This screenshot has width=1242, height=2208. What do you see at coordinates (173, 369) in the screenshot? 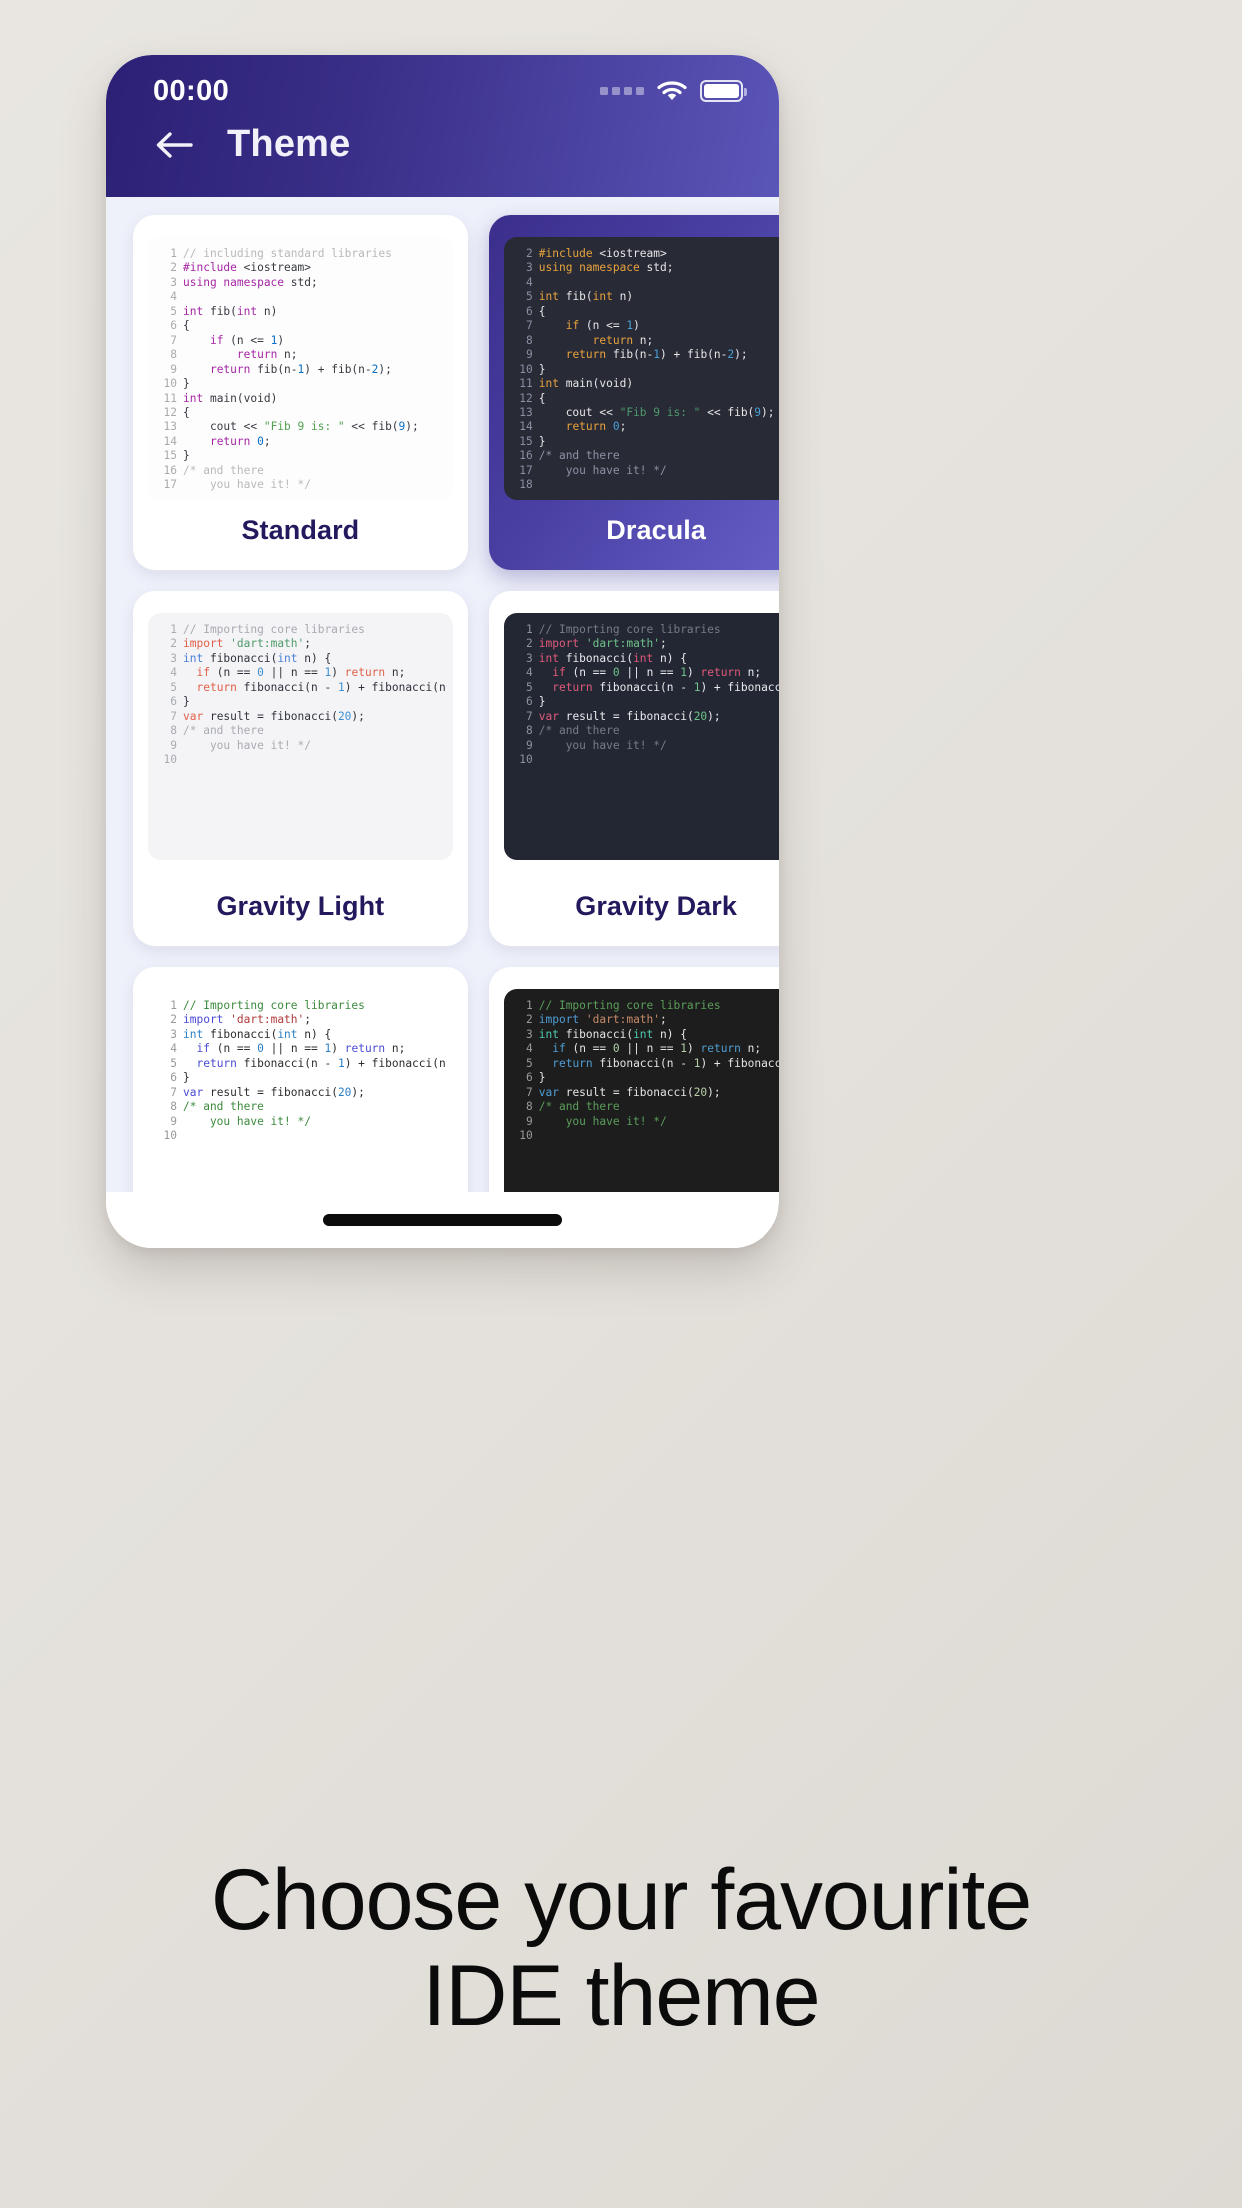
I see `code-line-number: 9` at bounding box center [173, 369].